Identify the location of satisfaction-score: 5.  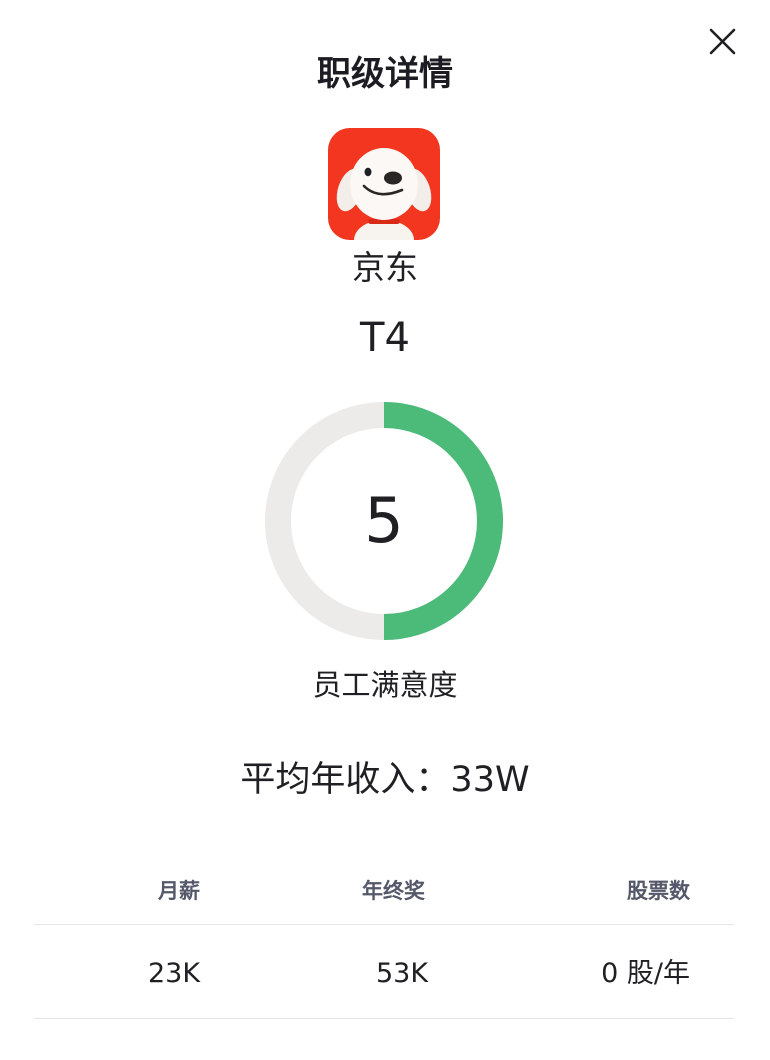
(384, 520).